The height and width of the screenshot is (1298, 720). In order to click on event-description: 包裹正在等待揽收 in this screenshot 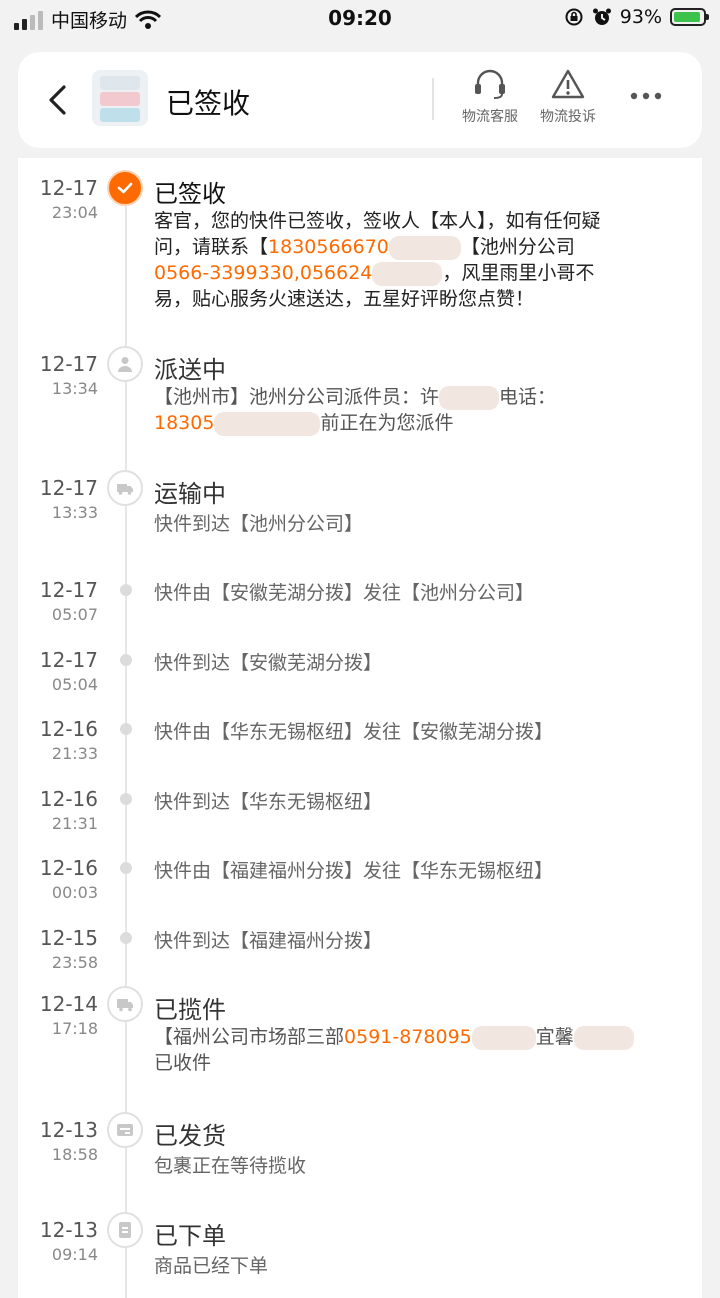, I will do `click(230, 1166)`.